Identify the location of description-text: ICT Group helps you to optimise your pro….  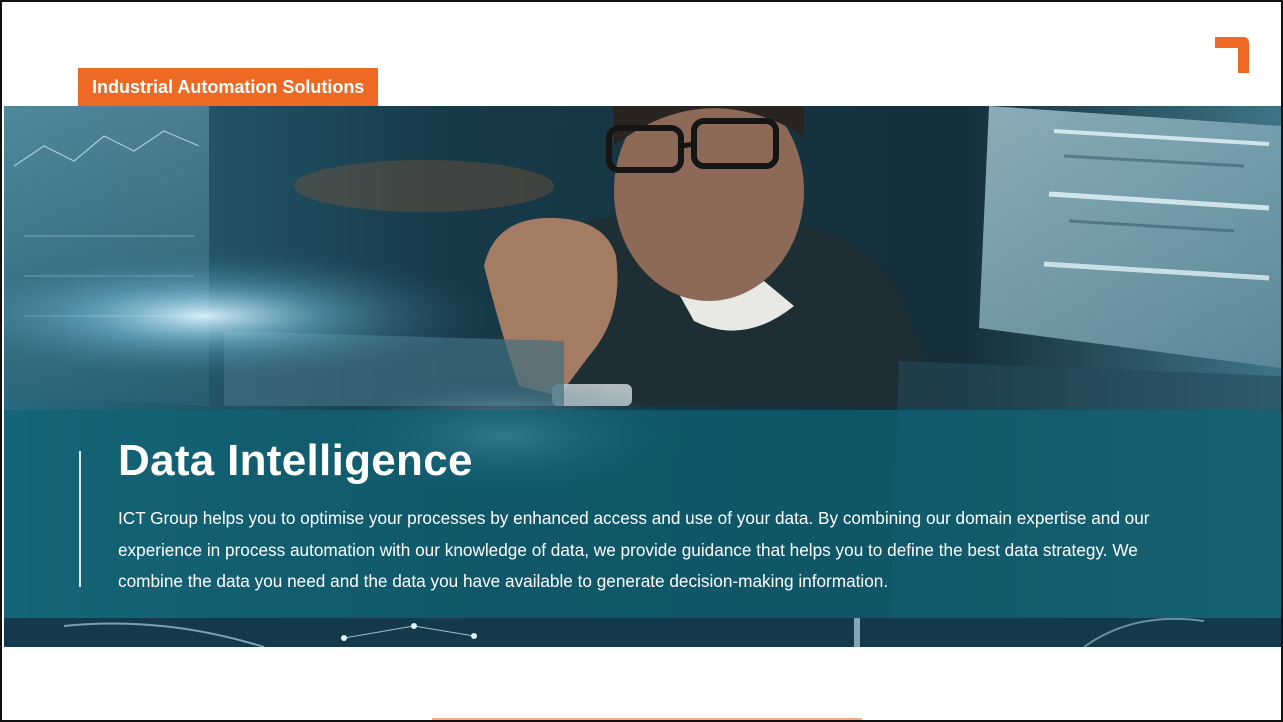
(634, 549).